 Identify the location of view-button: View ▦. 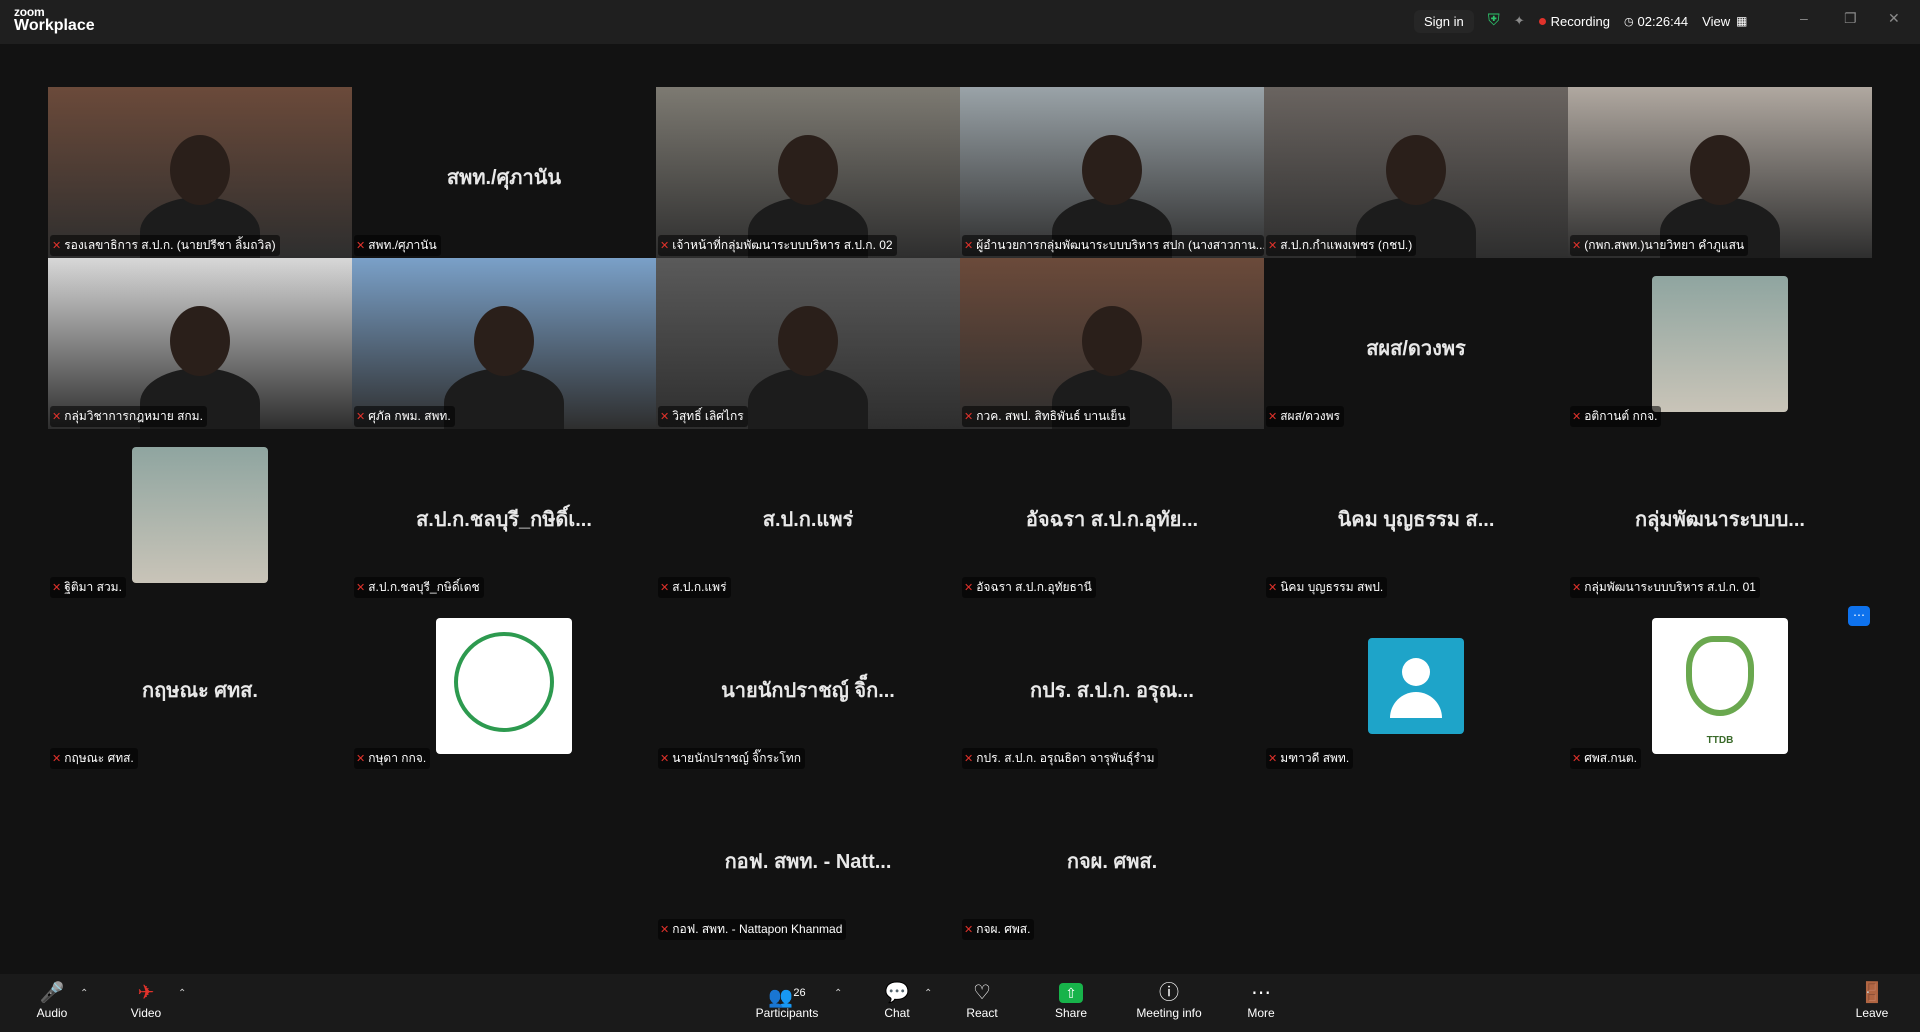
(1724, 21).